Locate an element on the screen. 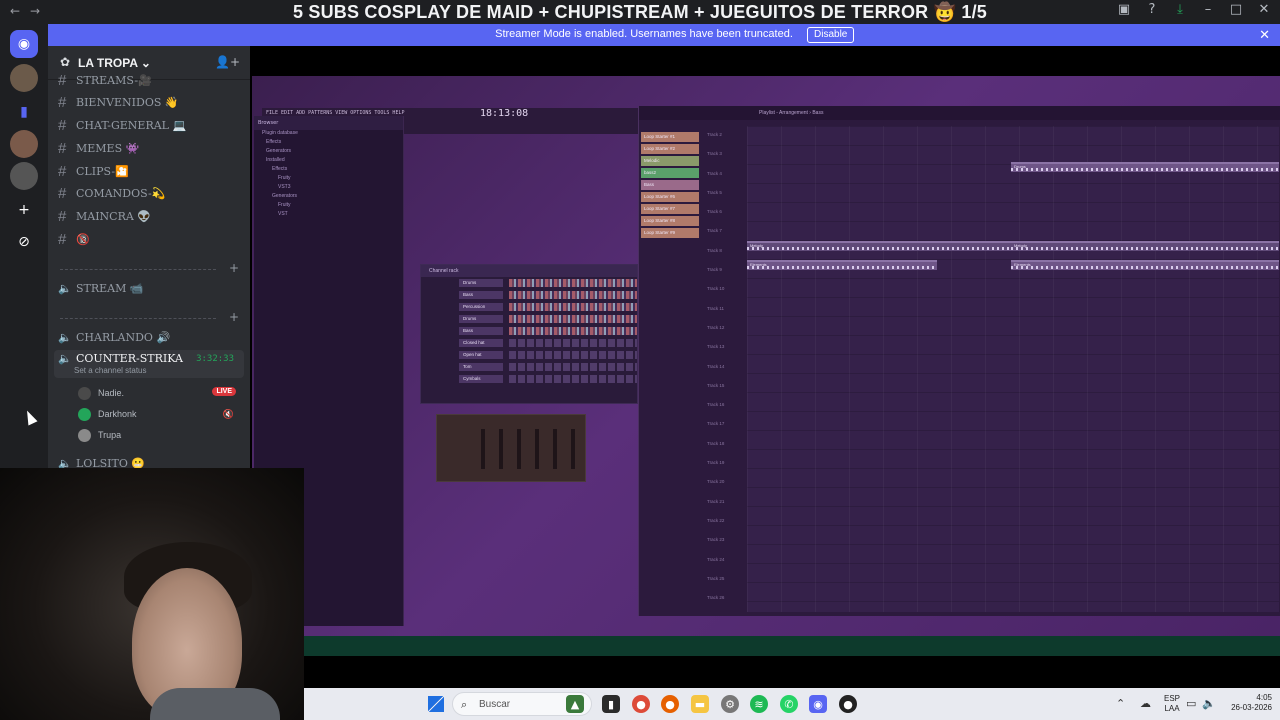 Image resolution: width=1280 pixels, height=720 pixels. discord-home-icon: ◉ is located at coordinates (24, 44).